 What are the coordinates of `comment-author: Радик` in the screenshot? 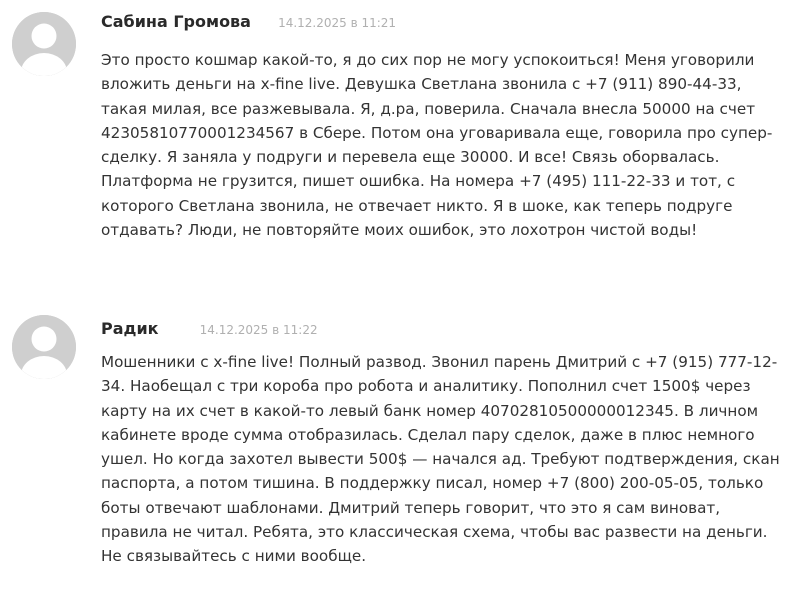 It's located at (130, 328).